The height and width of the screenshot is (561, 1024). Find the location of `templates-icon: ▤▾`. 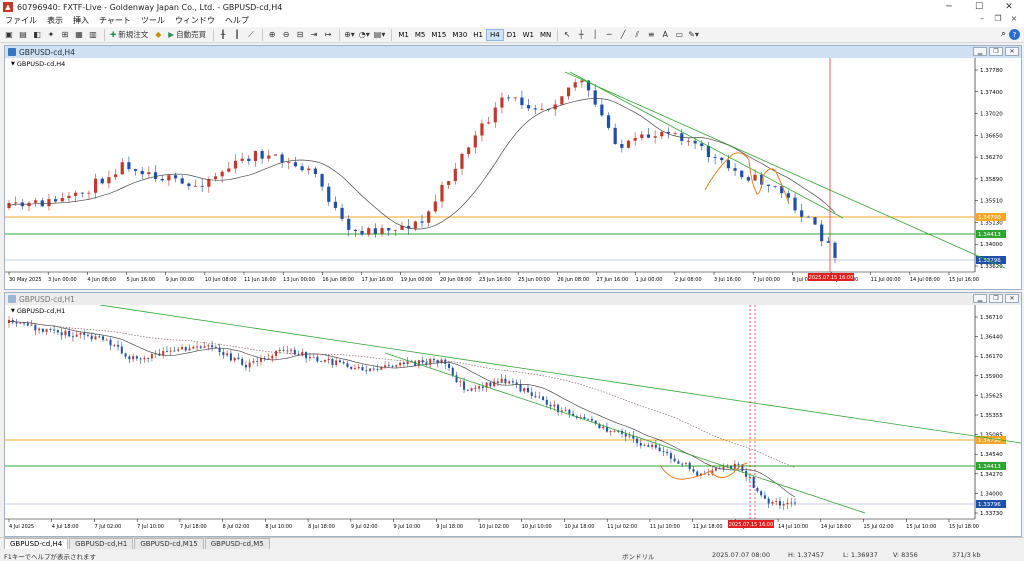

templates-icon: ▤▾ is located at coordinates (380, 34).